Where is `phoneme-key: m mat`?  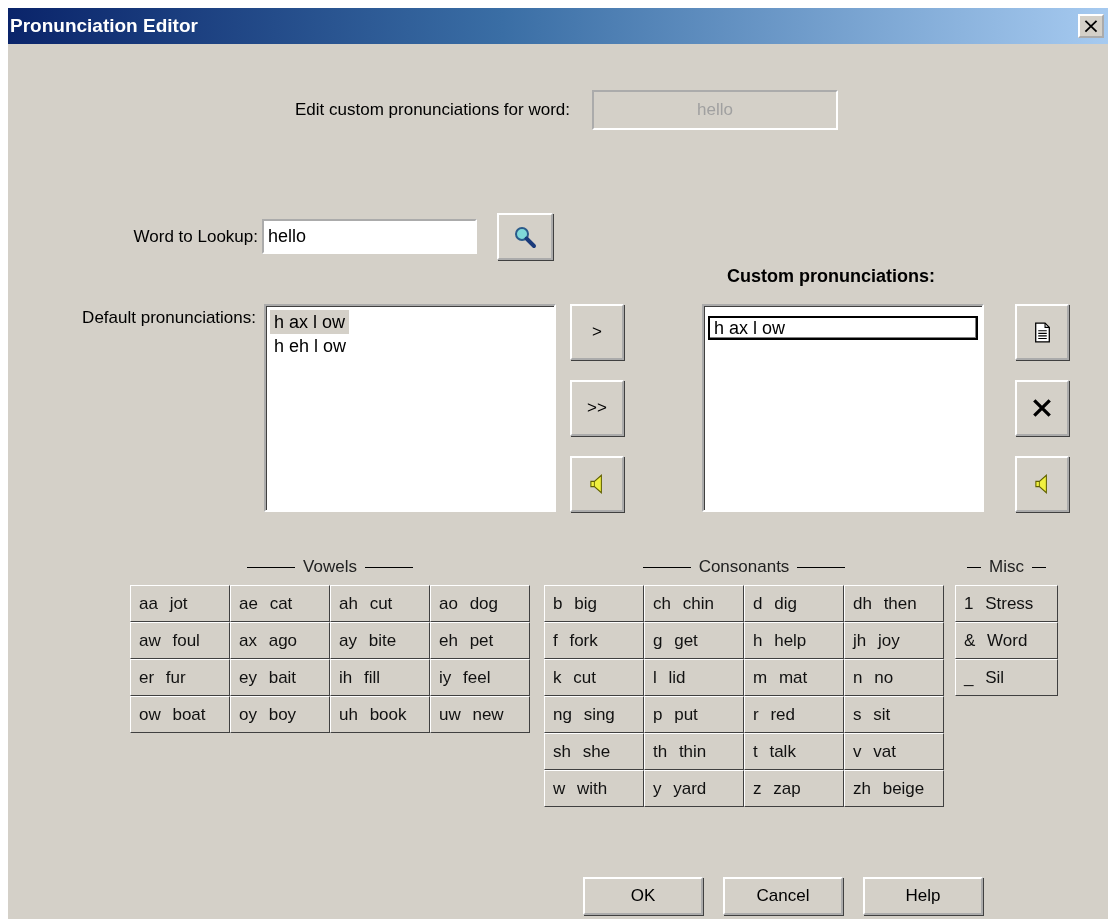
phoneme-key: m mat is located at coordinates (794, 677).